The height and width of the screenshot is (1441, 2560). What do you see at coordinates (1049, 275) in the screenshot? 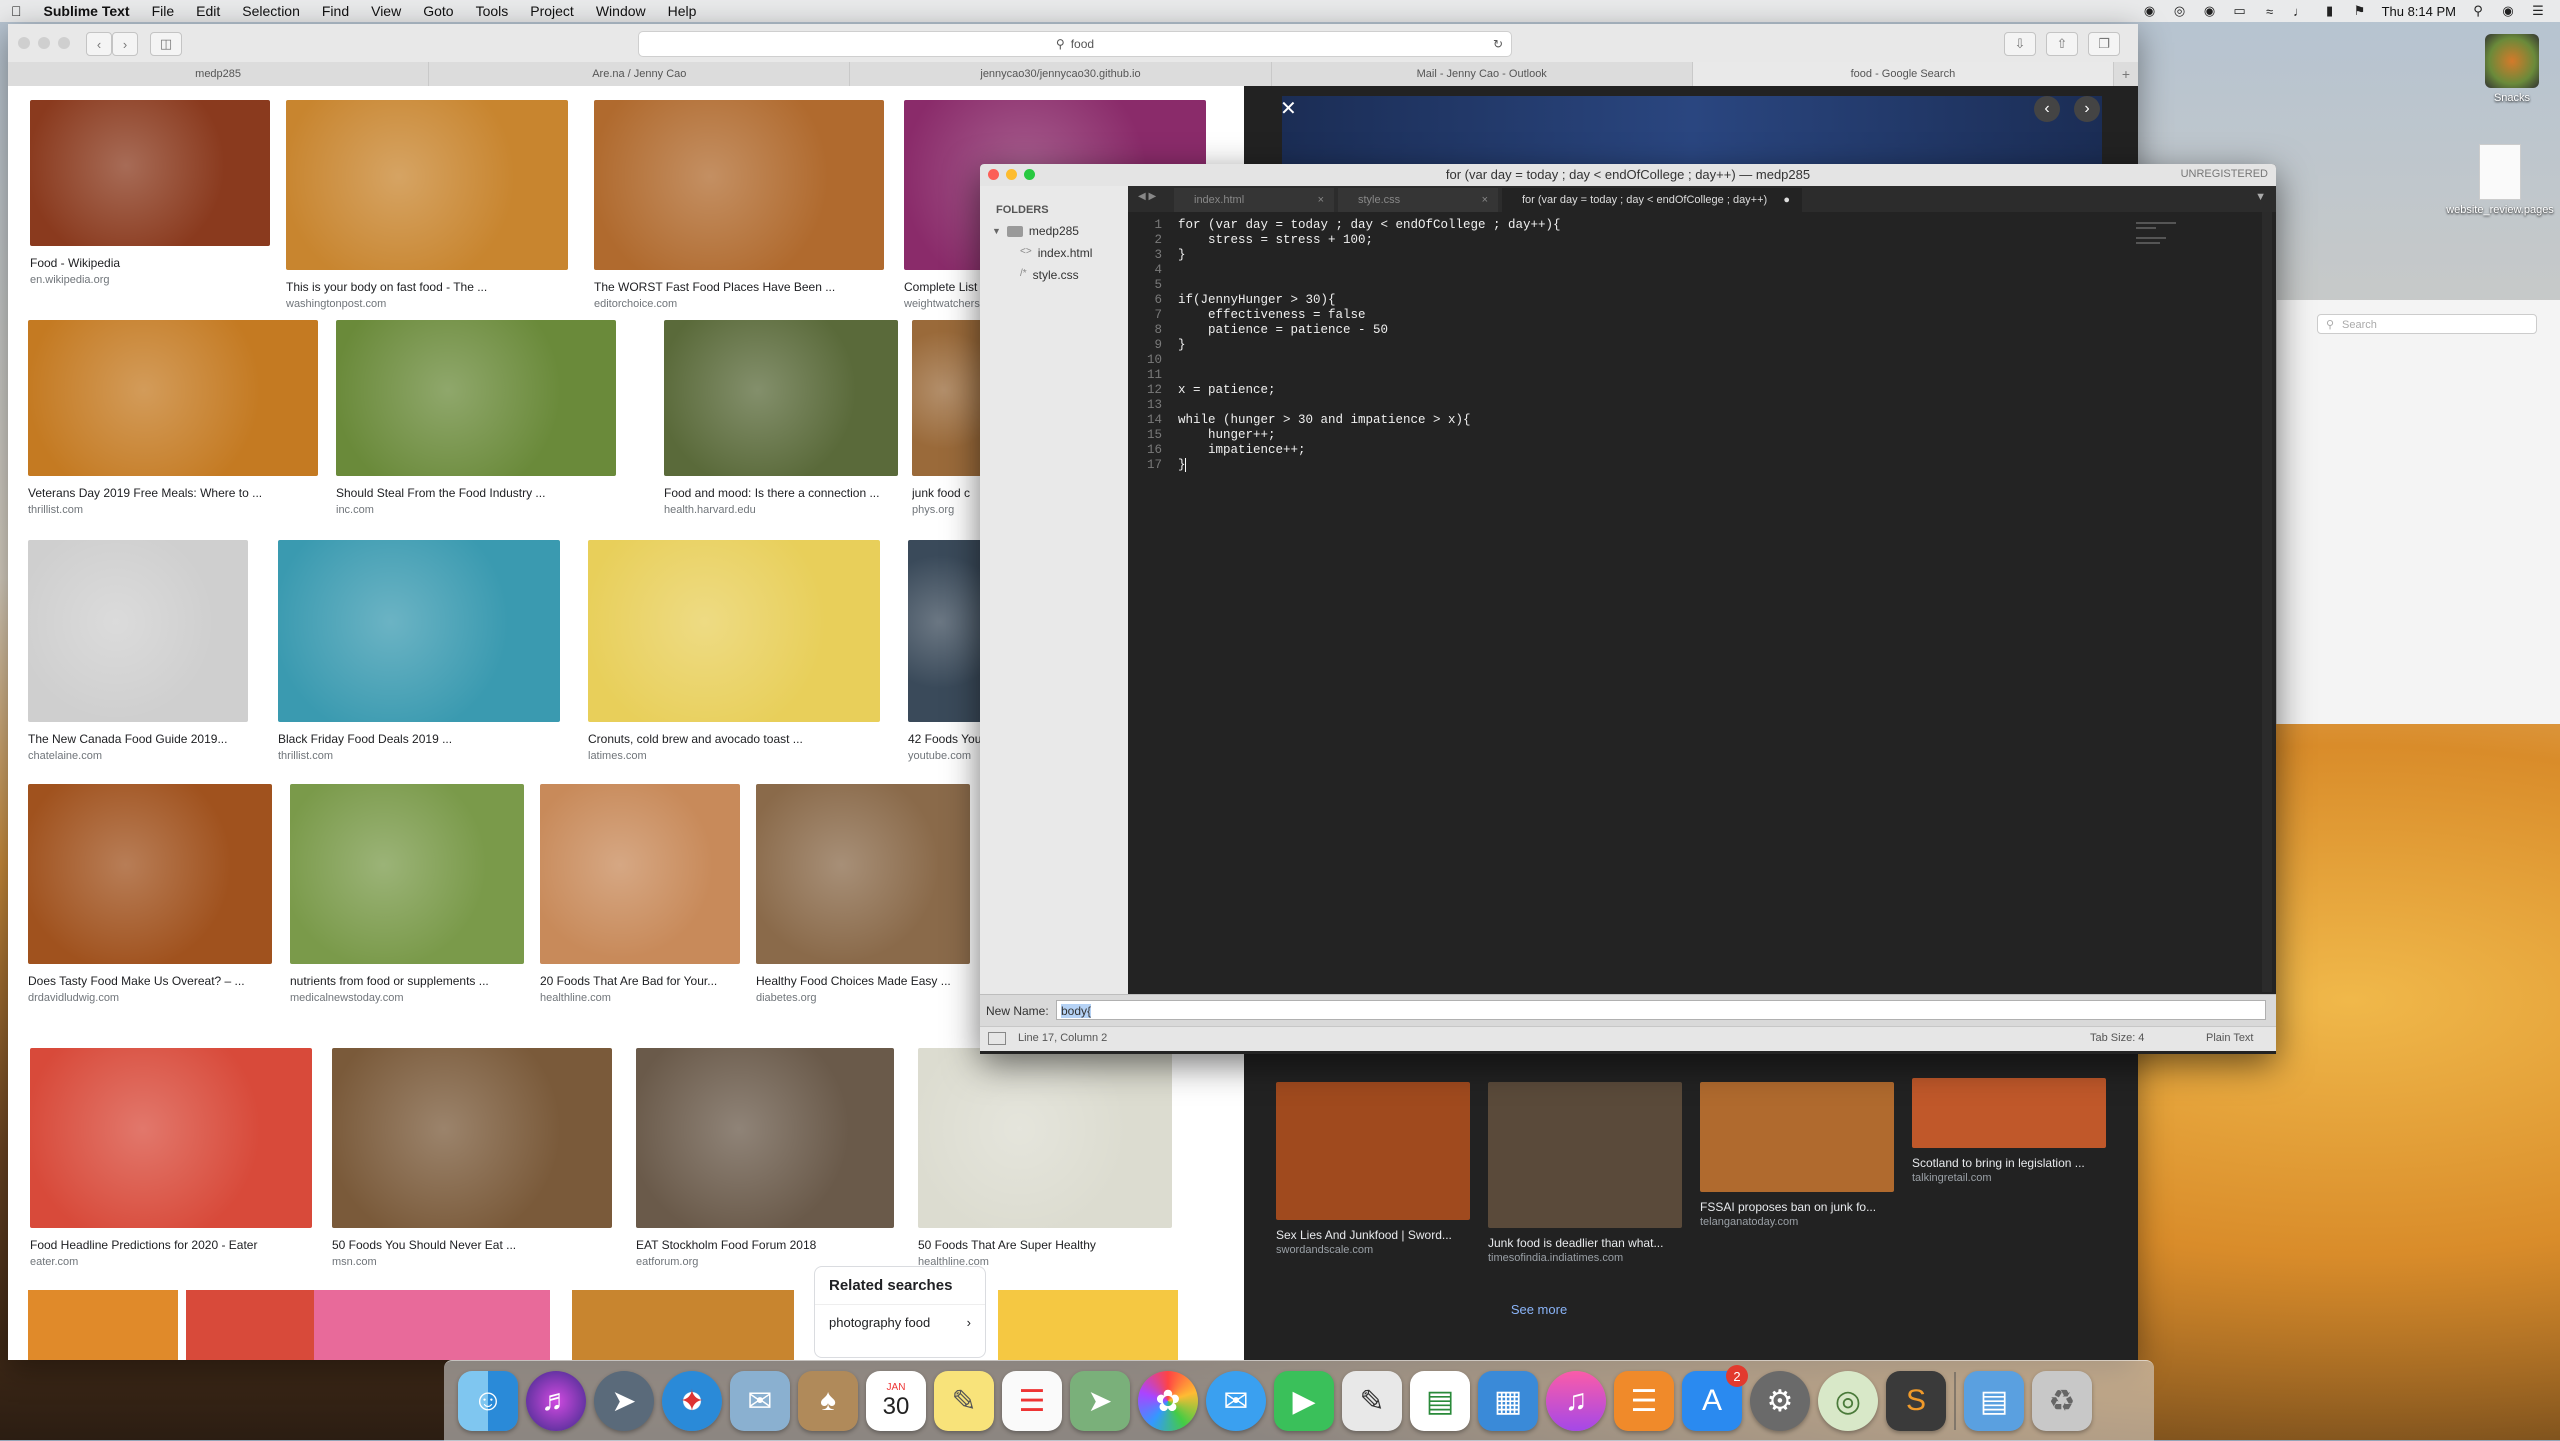
I see `file-item-style-css: /* style.css` at bounding box center [1049, 275].